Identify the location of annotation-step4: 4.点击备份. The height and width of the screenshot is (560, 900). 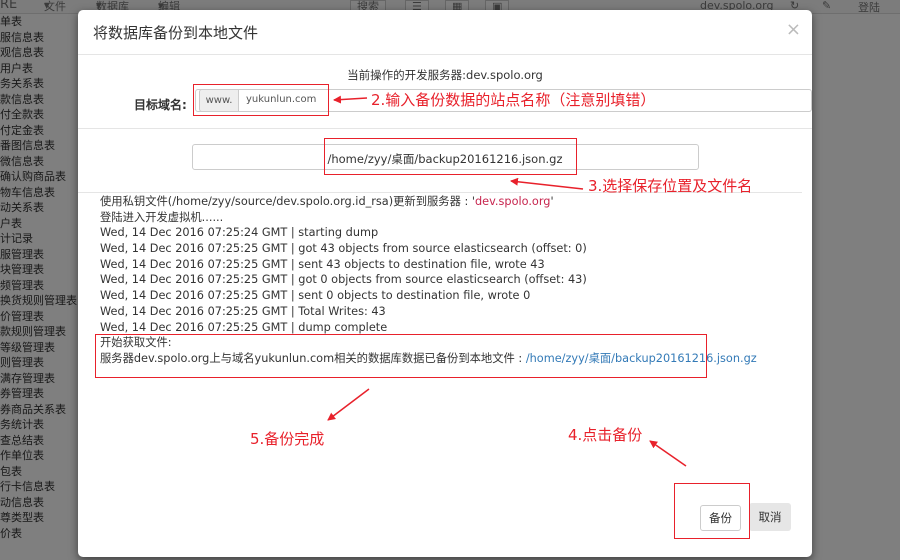
(605, 435).